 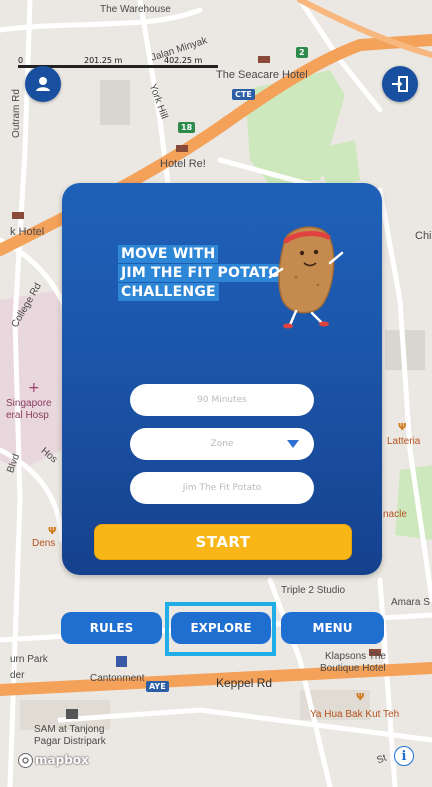 I want to click on map-label: Hotel Re!, so click(x=183, y=164).